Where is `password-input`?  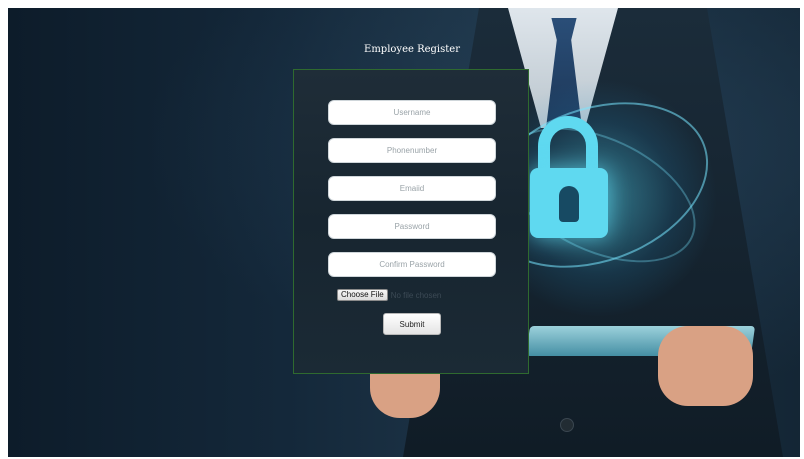 password-input is located at coordinates (412, 226).